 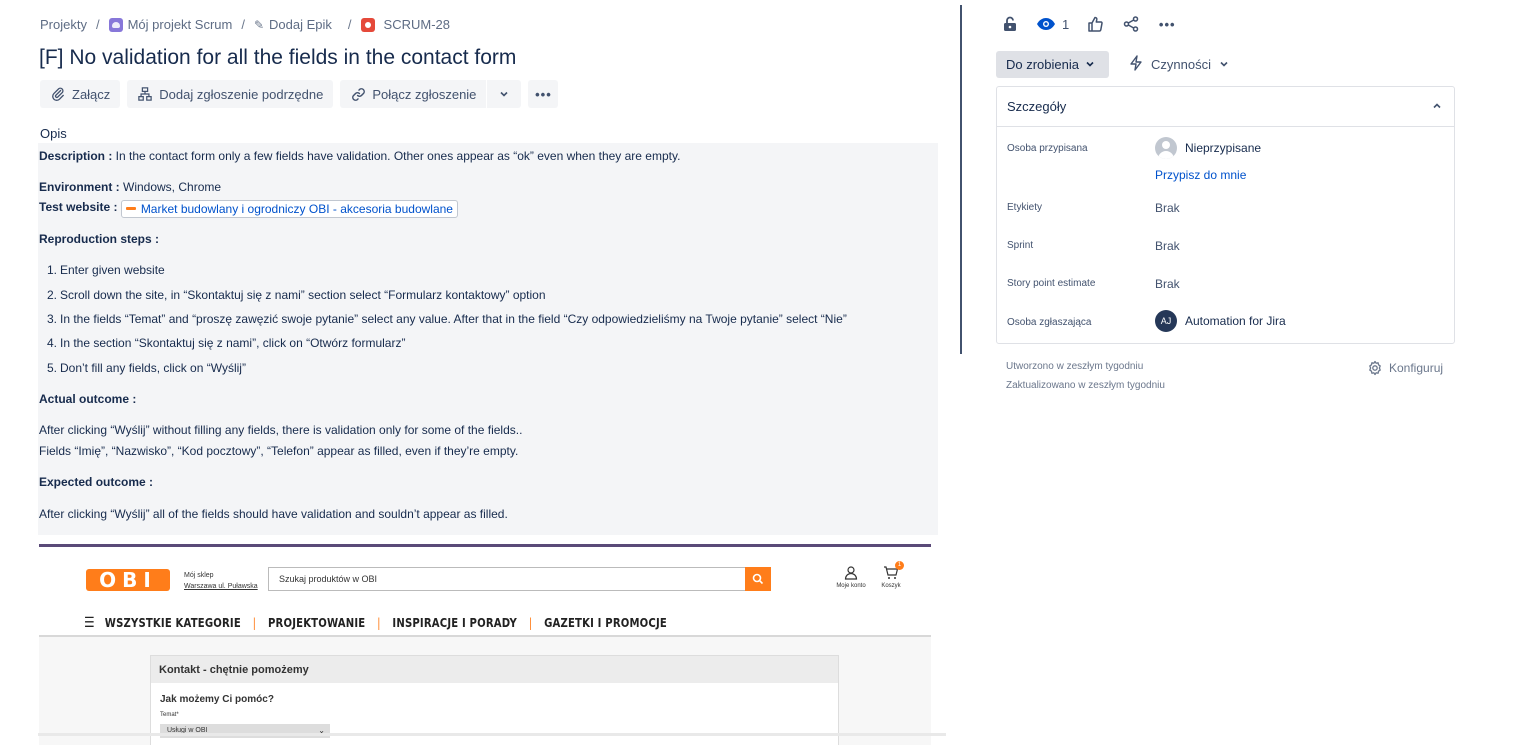 I want to click on more-actions-button: •••, so click(x=543, y=94).